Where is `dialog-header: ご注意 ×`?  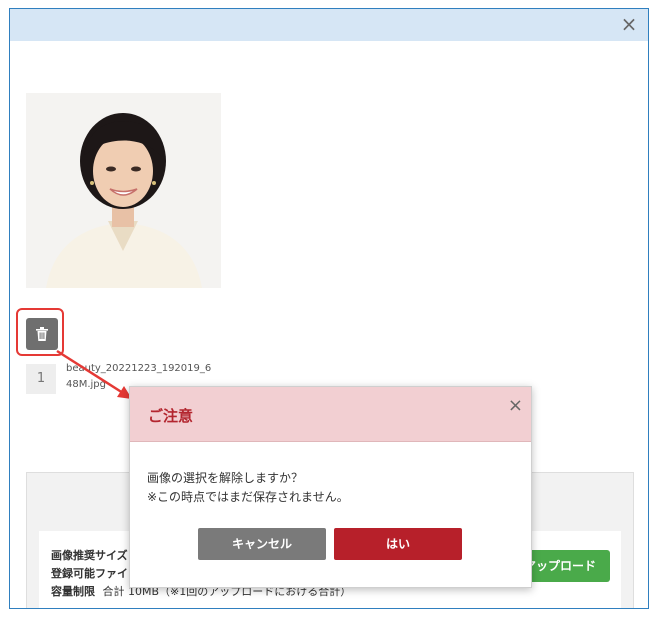 dialog-header: ご注意 × is located at coordinates (330, 414).